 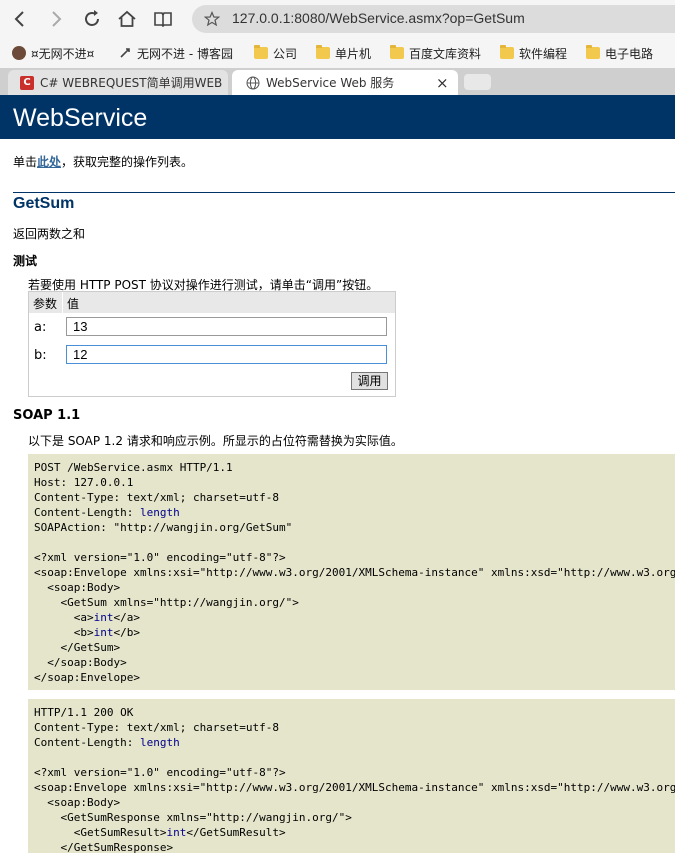 I want to click on code-line: SOAPAction: "http://wangjin.org/GetSum", so click(x=163, y=527).